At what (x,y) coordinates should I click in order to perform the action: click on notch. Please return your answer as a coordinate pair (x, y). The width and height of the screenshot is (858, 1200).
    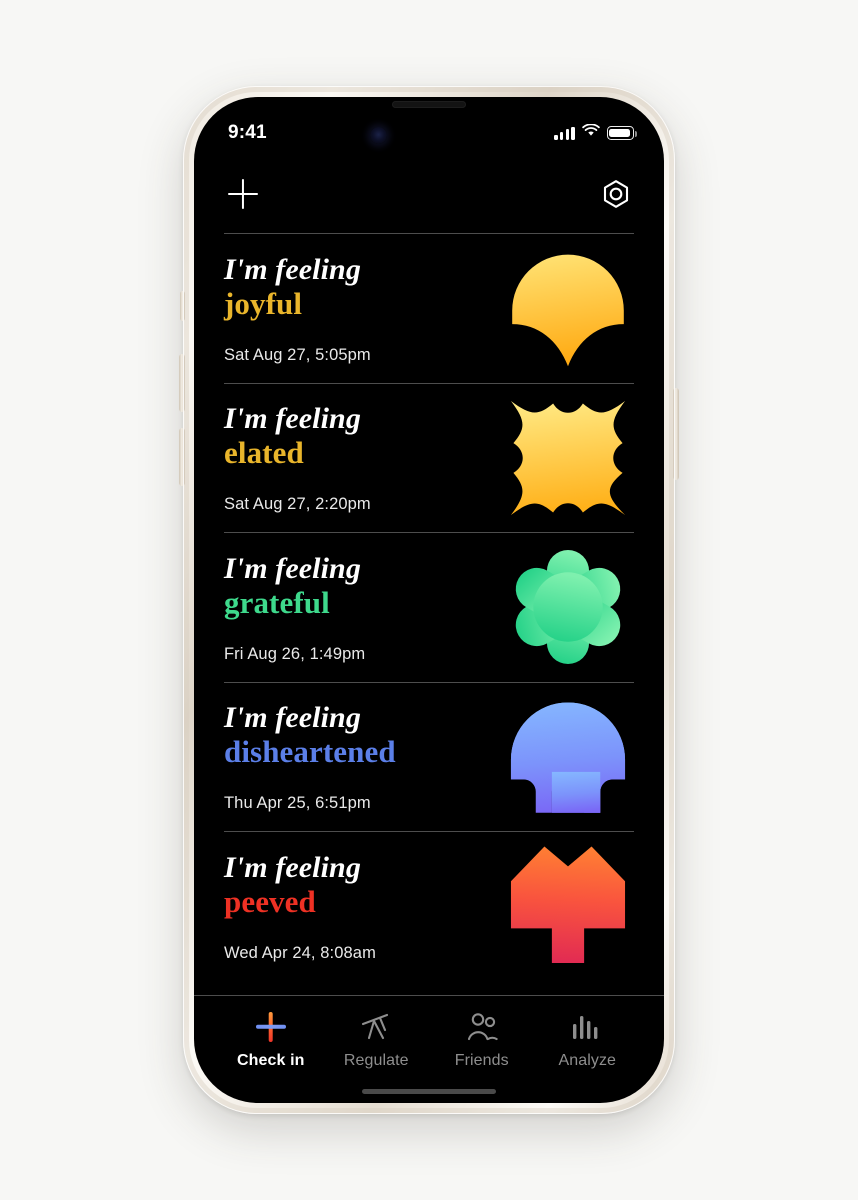
    Looking at the image, I should click on (429, 112).